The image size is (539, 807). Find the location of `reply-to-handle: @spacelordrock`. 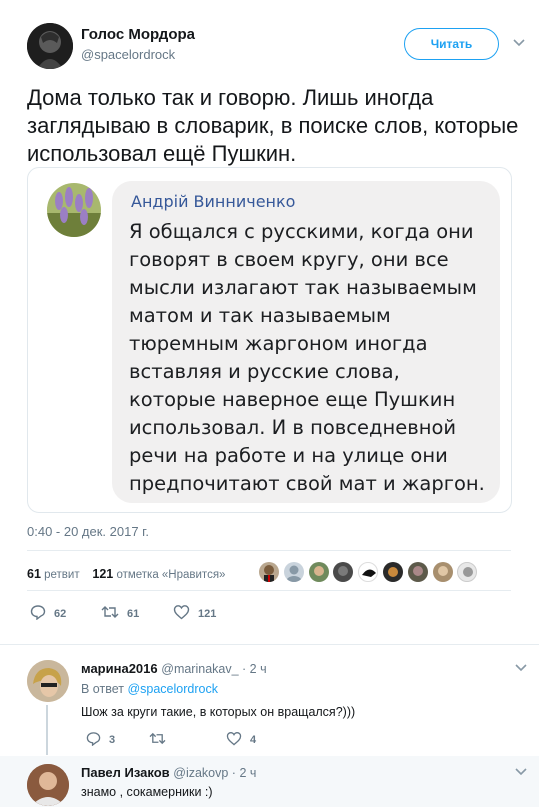

reply-to-handle: @spacelordrock is located at coordinates (172, 689).